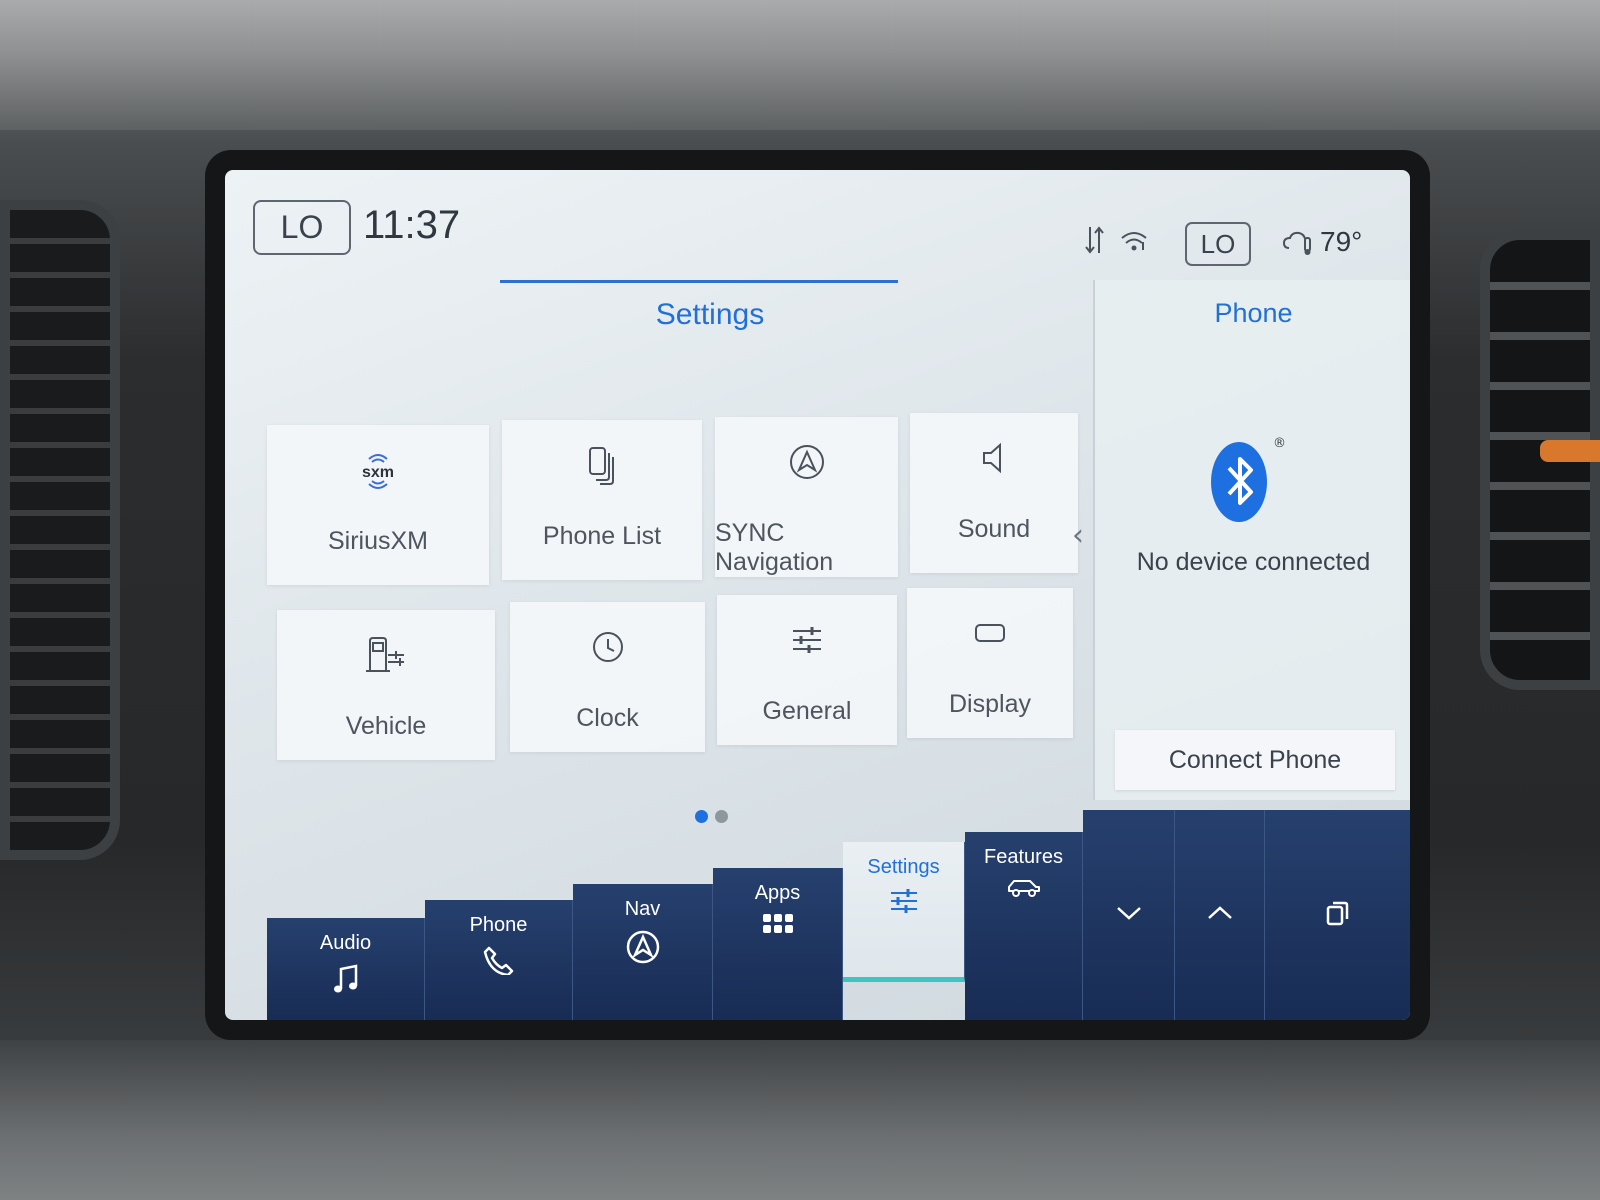 Image resolution: width=1600 pixels, height=1200 pixels. Describe the element at coordinates (386, 726) in the screenshot. I see `tile-label: Vehicle` at that location.